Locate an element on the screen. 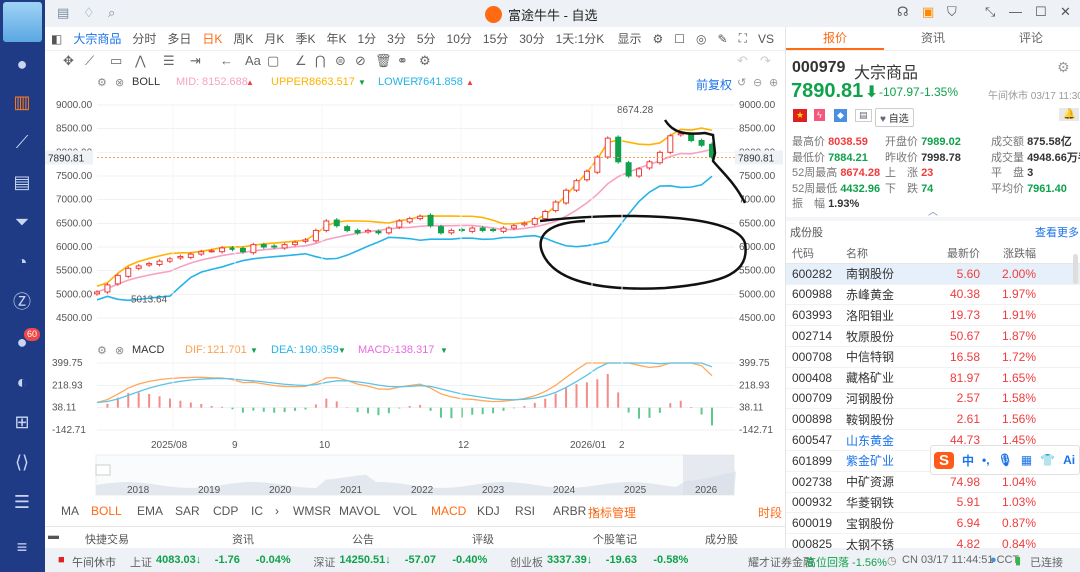 The image size is (1080, 572). panel-toggle-icon: ◧ is located at coordinates (56, 39).